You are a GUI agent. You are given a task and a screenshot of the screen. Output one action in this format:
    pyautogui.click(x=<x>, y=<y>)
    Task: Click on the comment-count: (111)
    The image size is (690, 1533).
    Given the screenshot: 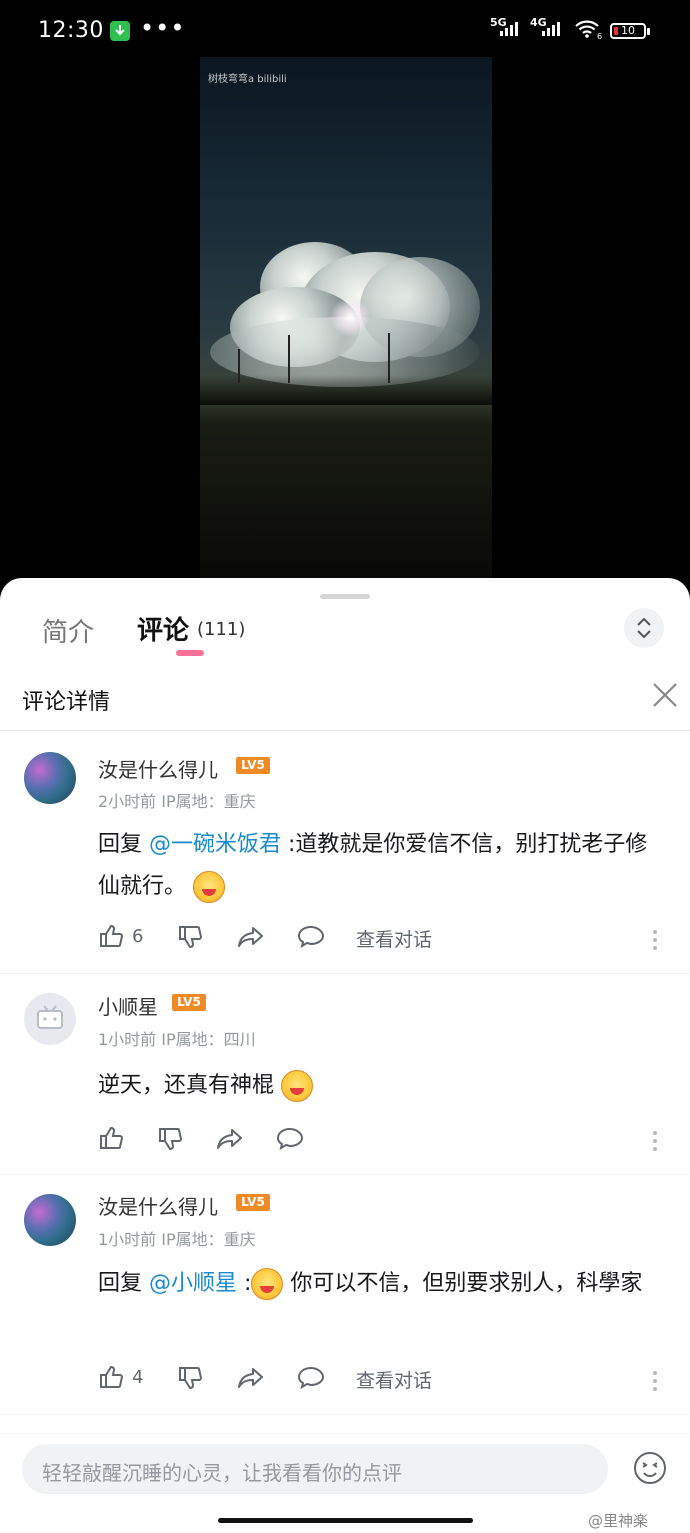 What is the action you would take?
    pyautogui.click(x=221, y=629)
    